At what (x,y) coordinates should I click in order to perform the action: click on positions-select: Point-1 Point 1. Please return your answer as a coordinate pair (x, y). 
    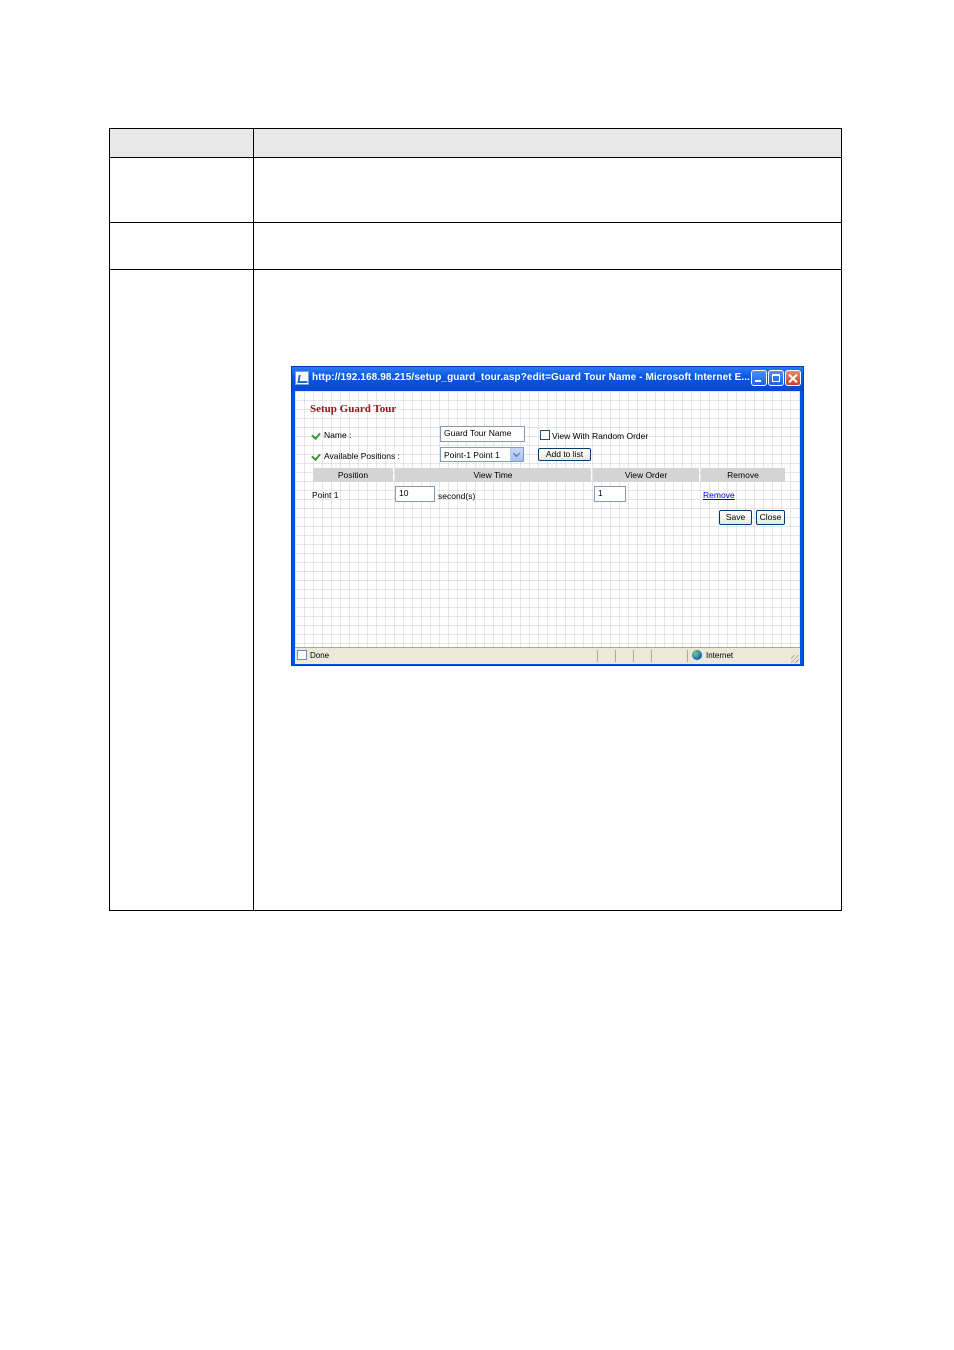
    Looking at the image, I should click on (482, 454).